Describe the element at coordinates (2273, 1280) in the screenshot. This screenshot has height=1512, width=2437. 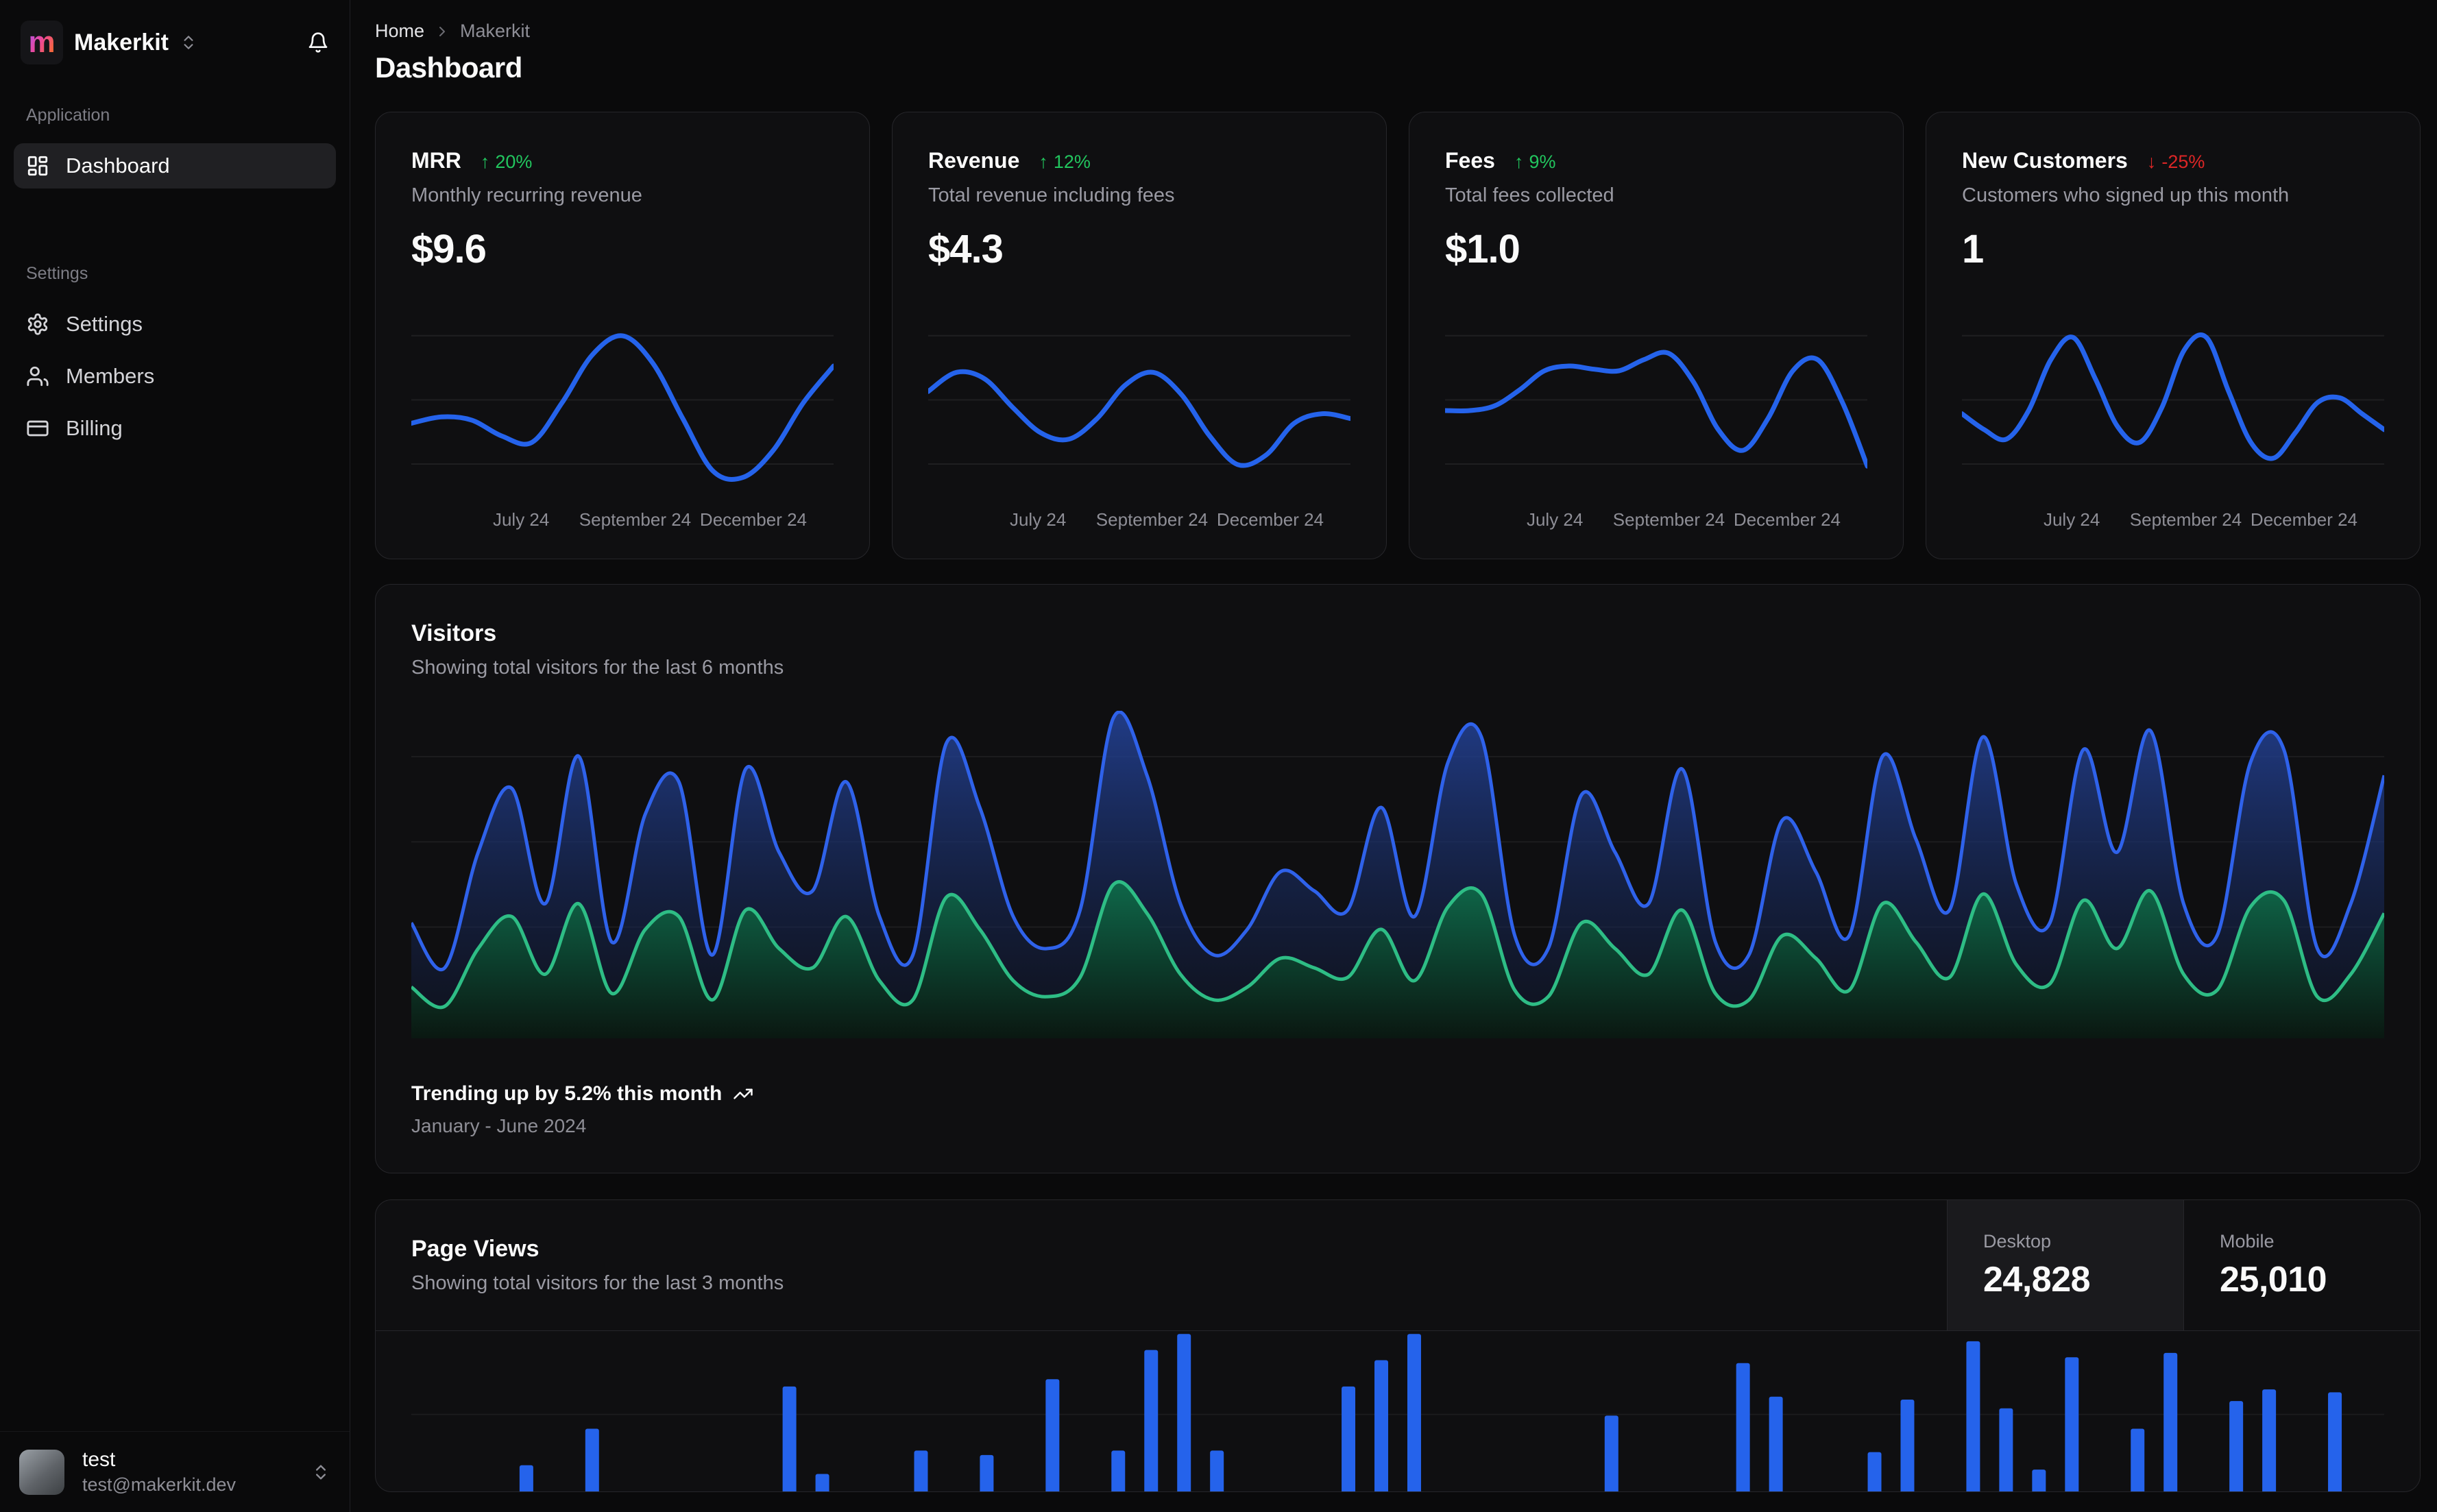
I see `toggle-value: 25,010` at that location.